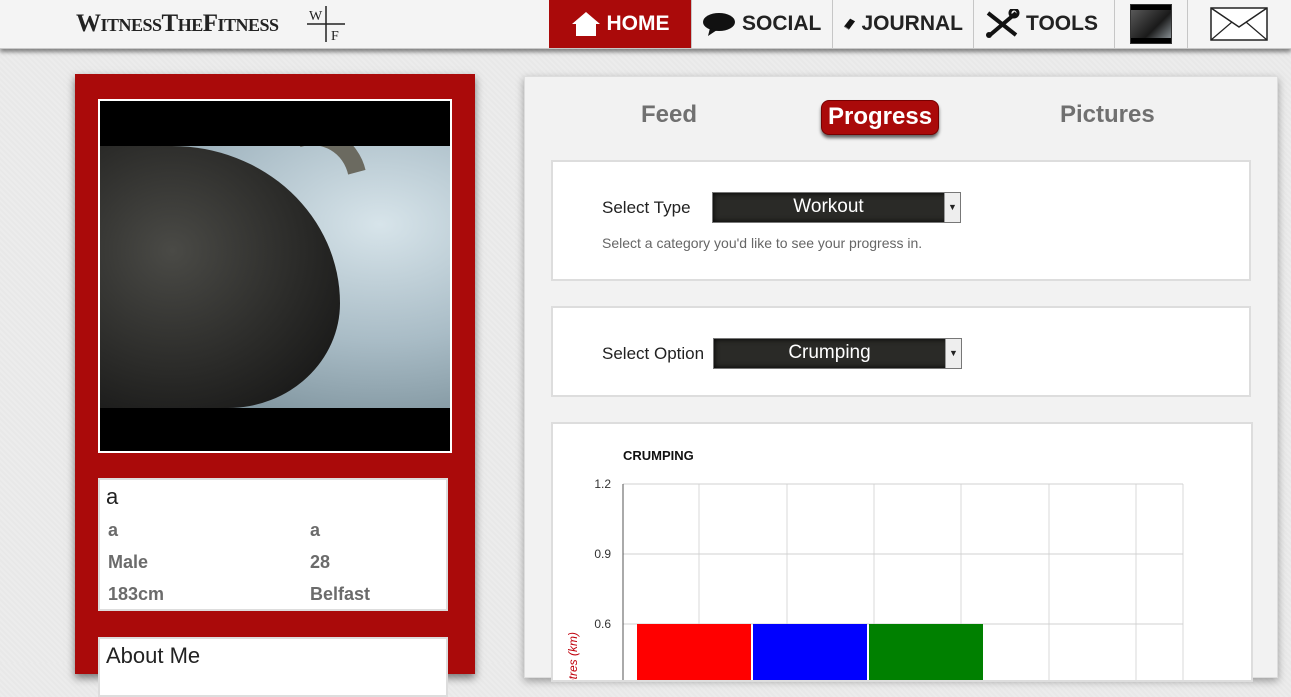 The image size is (1291, 697). I want to click on nav-messages, so click(1238, 24).